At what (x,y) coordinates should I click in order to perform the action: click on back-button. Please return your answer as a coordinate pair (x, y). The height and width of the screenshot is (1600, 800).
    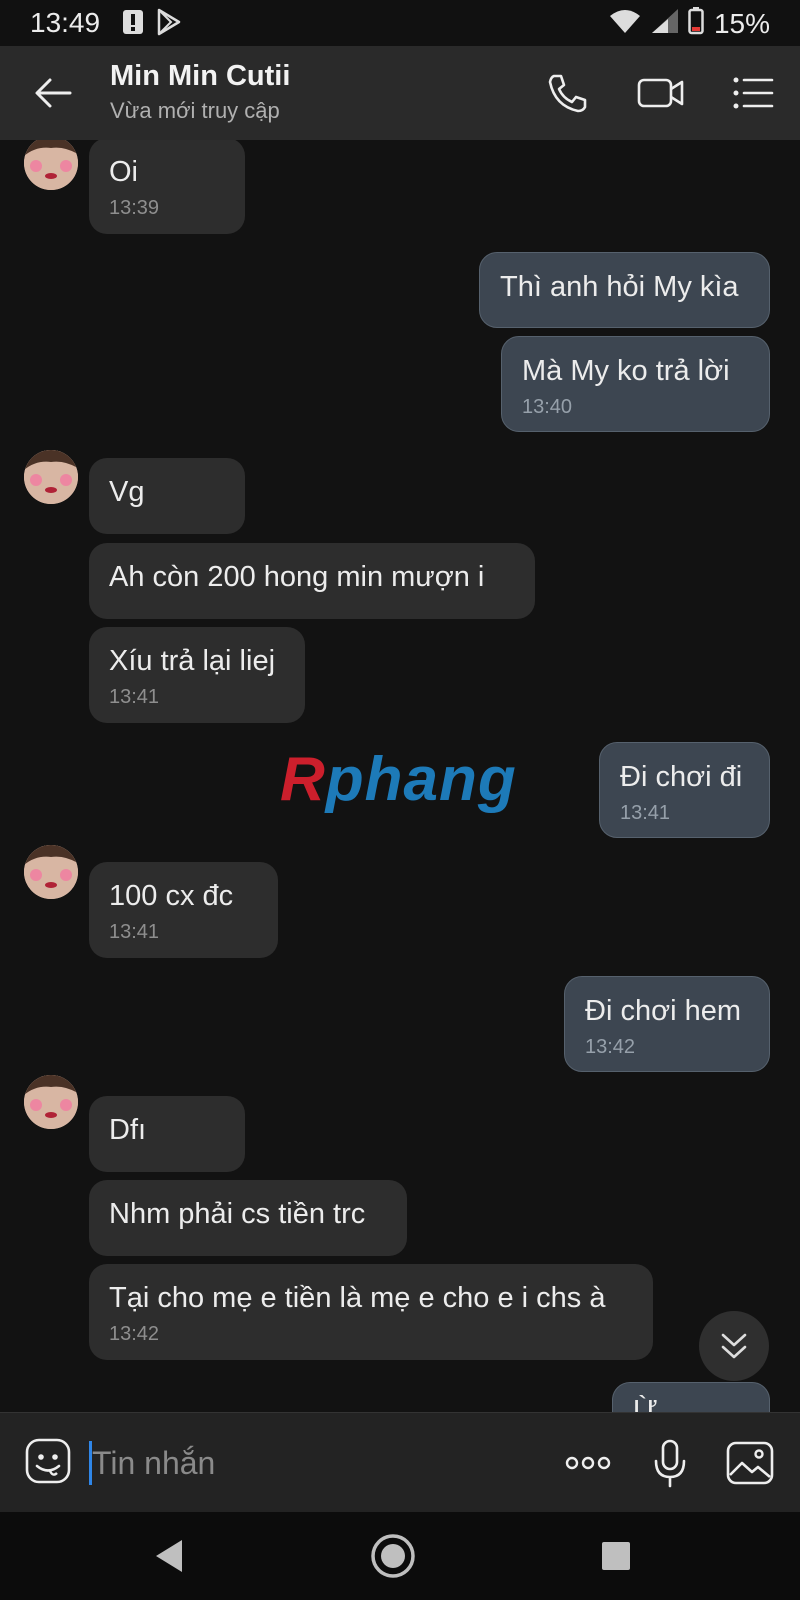
    Looking at the image, I should click on (53, 93).